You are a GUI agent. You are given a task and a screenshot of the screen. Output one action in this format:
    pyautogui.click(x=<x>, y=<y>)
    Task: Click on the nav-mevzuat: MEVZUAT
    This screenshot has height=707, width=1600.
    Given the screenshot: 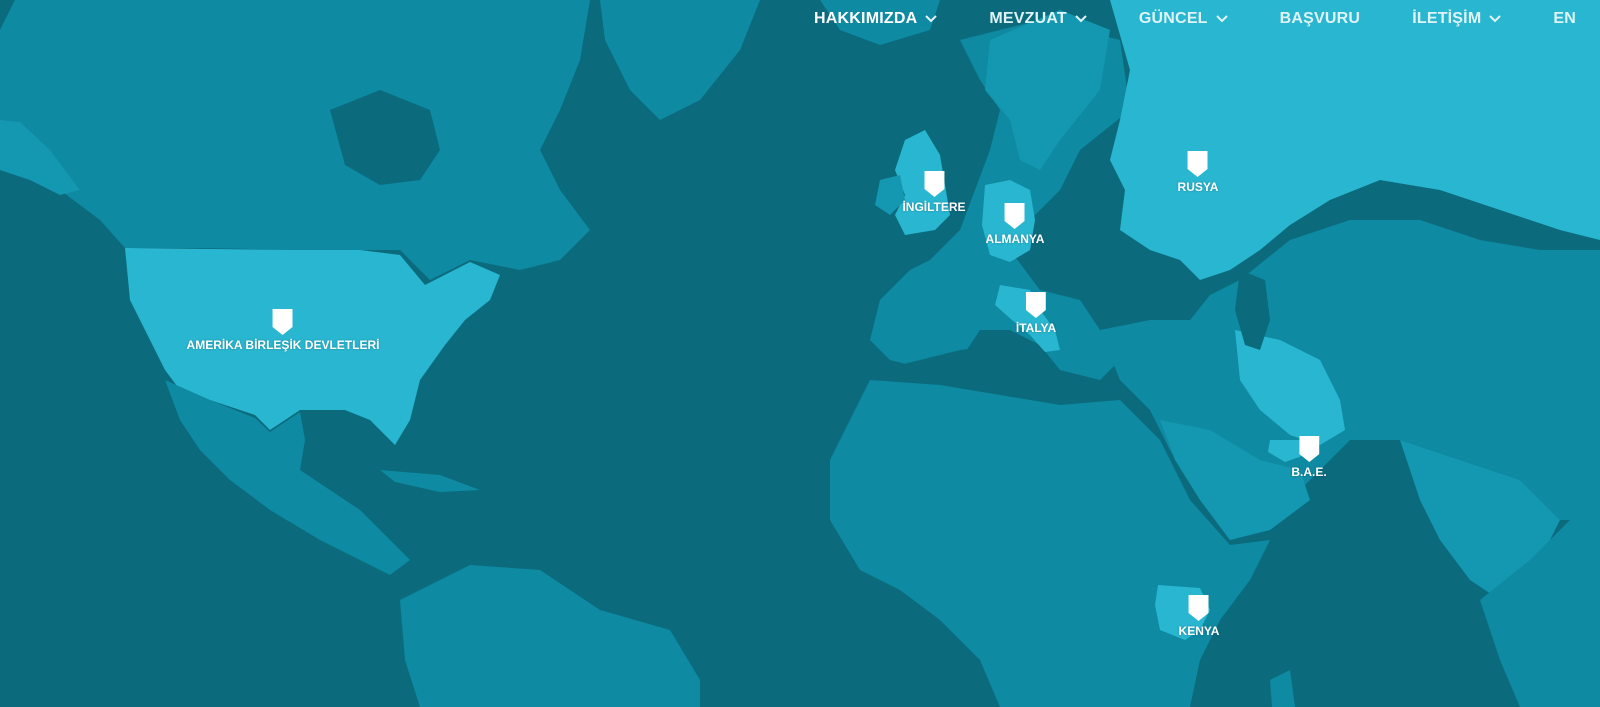 What is the action you would take?
    pyautogui.click(x=1038, y=19)
    